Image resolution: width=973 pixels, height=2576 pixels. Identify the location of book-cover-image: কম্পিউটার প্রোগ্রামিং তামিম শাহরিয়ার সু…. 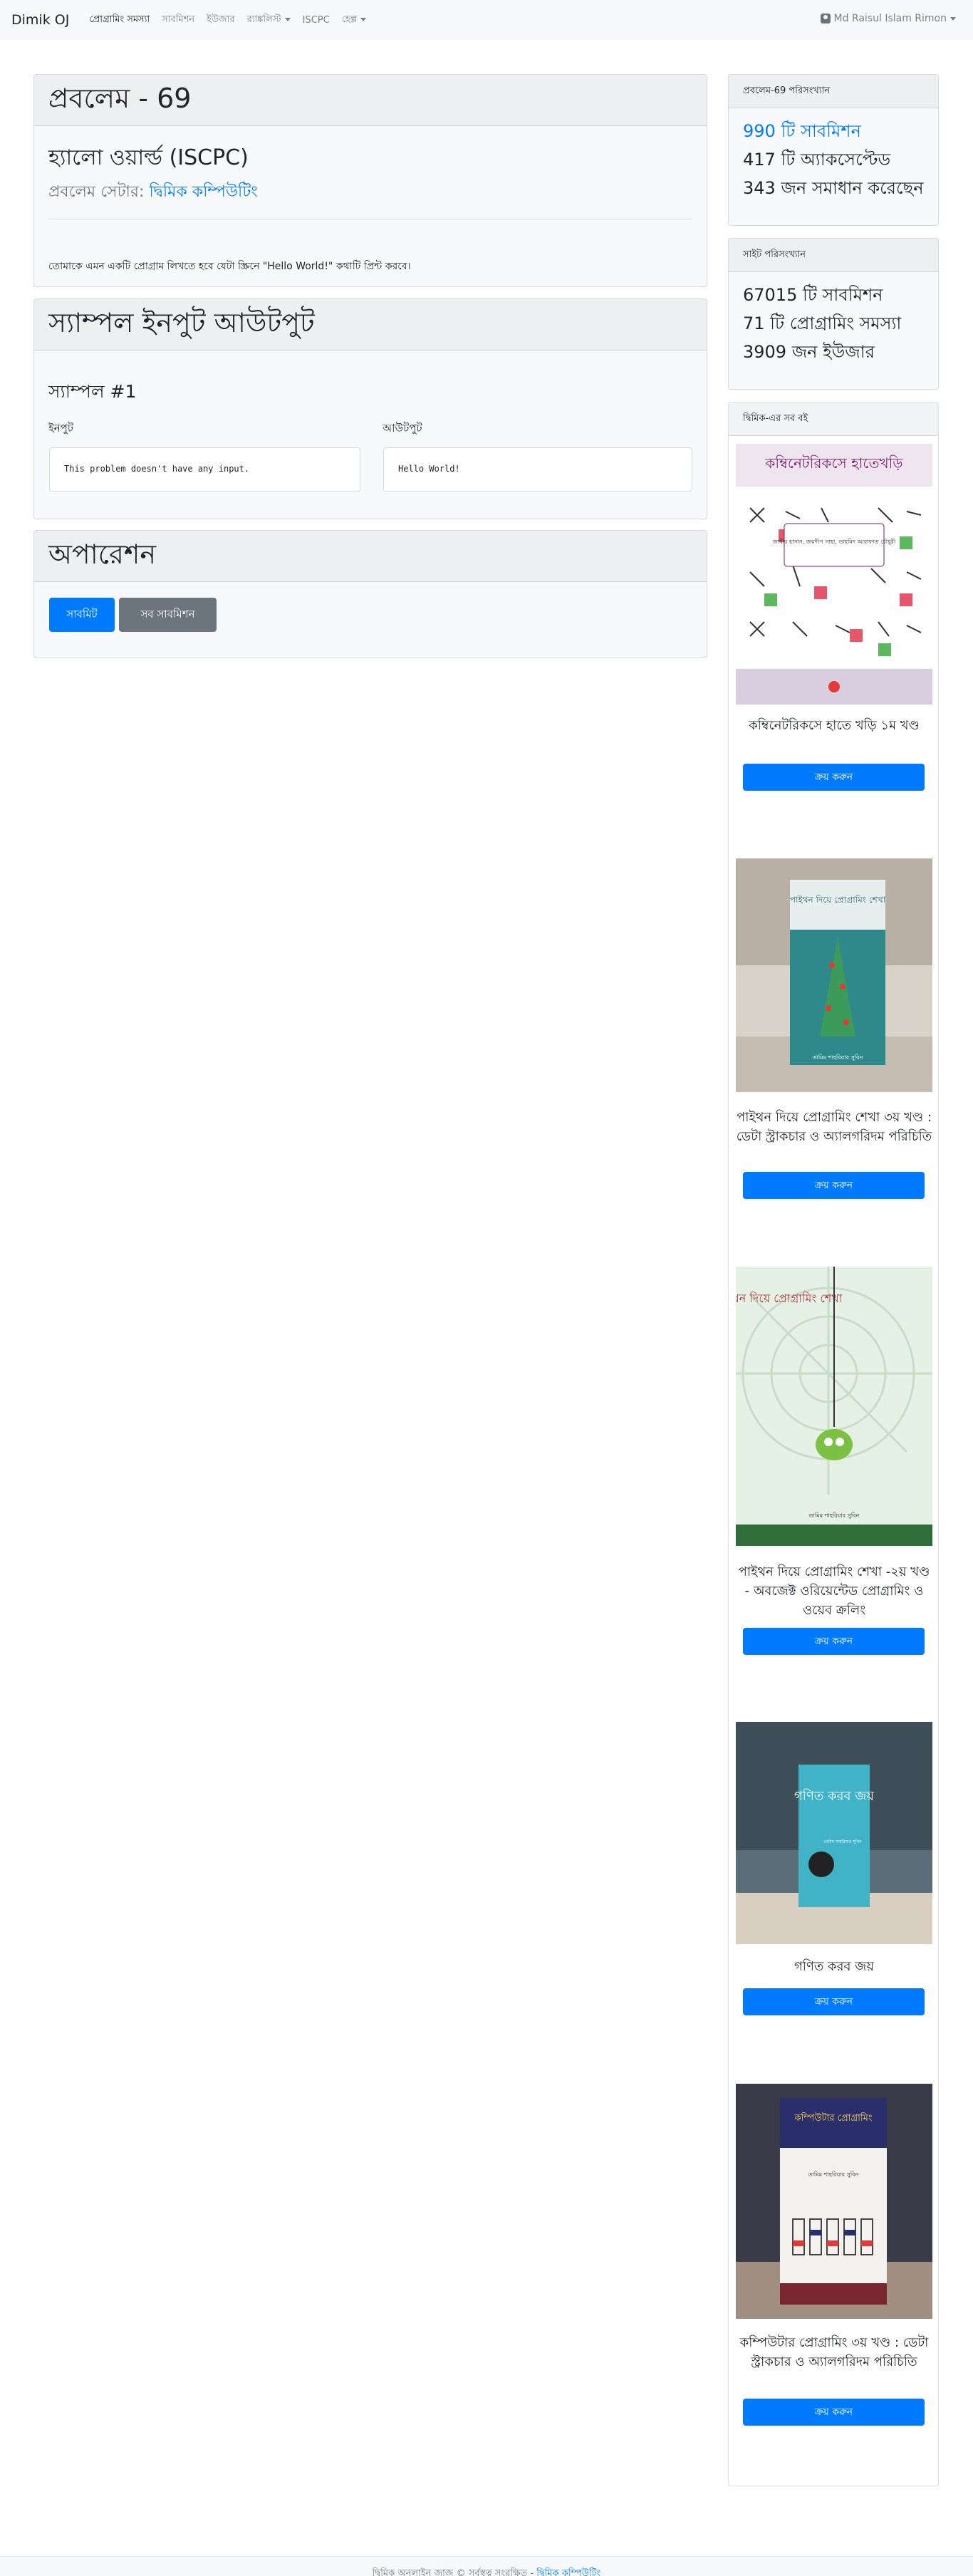
(834, 2201).